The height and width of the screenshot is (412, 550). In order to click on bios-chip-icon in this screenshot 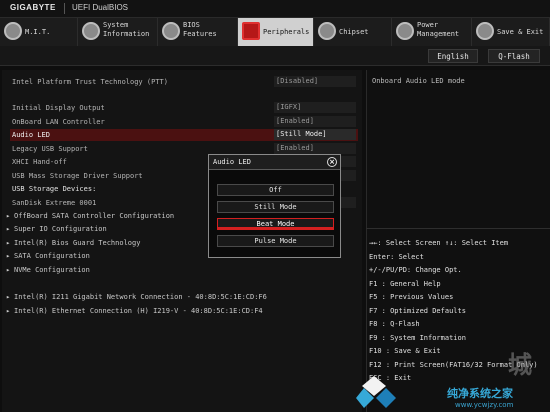, I will do `click(171, 31)`.